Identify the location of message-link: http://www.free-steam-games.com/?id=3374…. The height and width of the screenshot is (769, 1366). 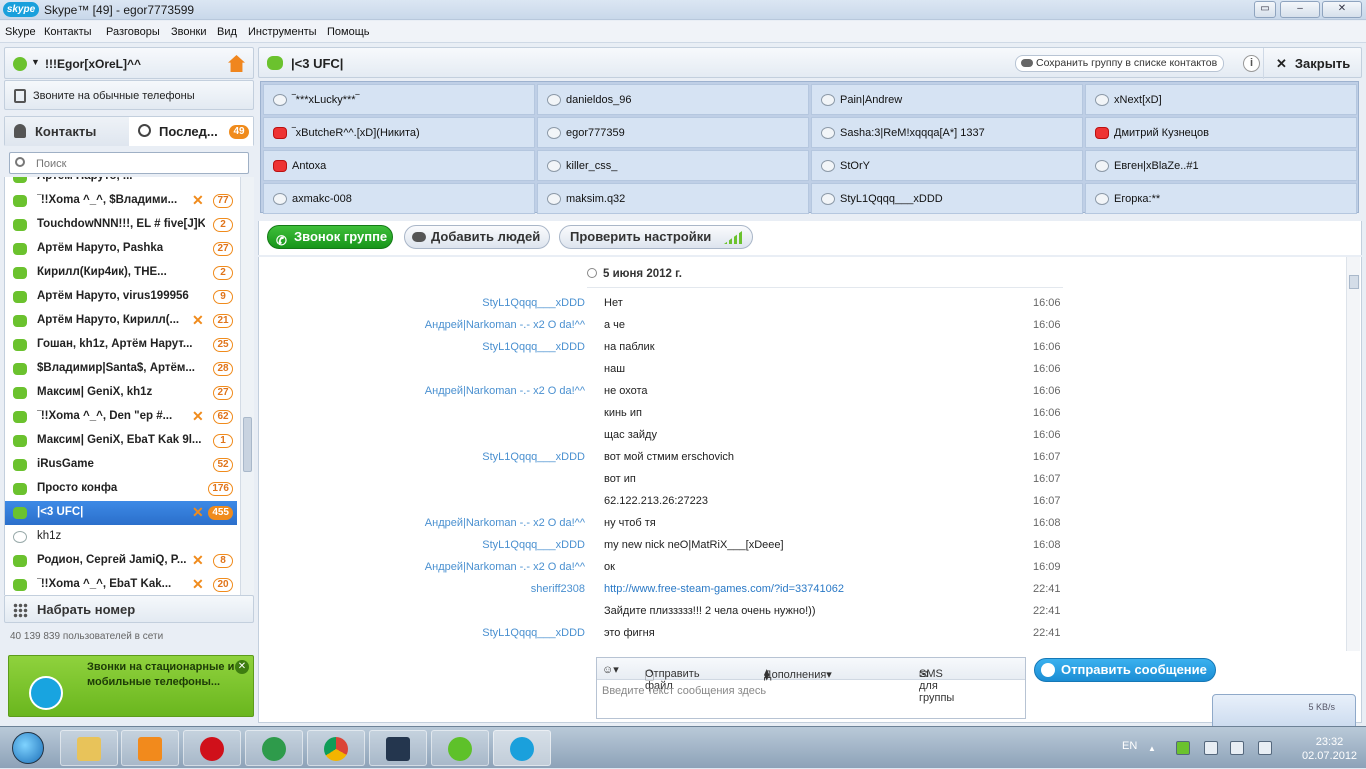
(724, 589).